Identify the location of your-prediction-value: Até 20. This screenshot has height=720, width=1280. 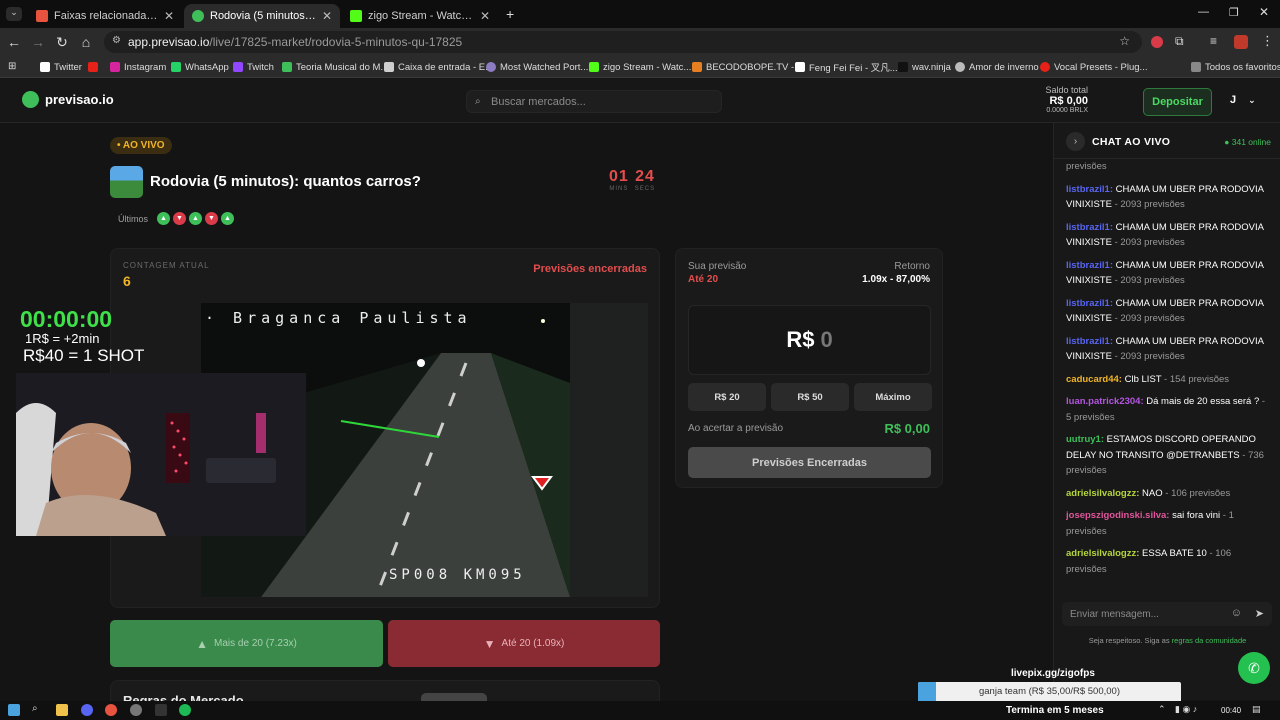
(703, 279).